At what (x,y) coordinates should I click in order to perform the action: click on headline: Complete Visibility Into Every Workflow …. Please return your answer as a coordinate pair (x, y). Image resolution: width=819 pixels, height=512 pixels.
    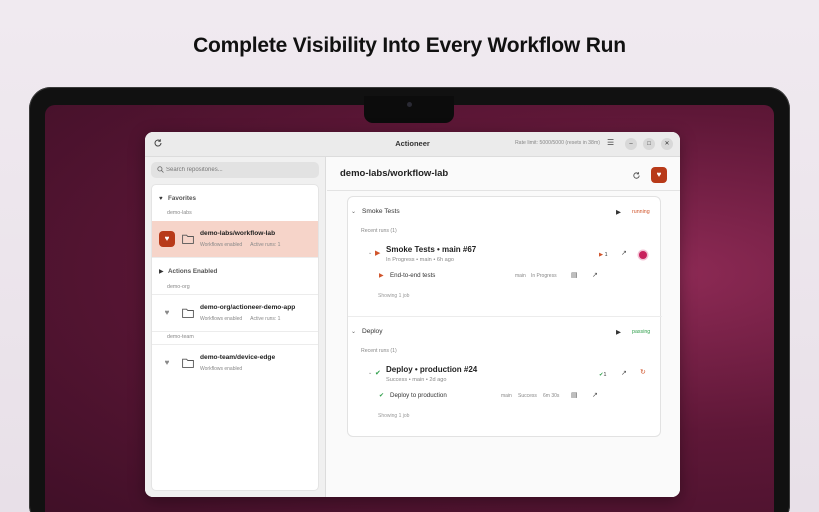
    Looking at the image, I should click on (409, 45).